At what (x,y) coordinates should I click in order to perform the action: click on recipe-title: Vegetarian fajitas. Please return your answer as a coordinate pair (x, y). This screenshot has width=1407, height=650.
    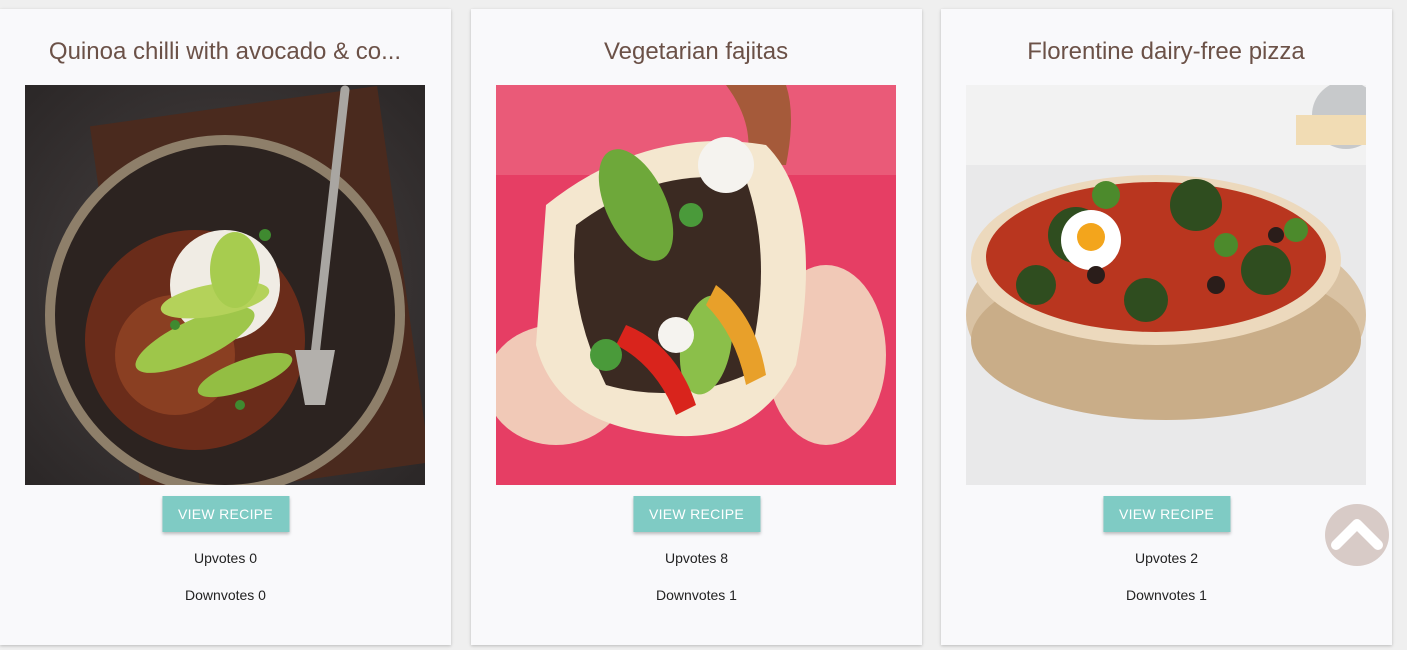
    Looking at the image, I should click on (696, 51).